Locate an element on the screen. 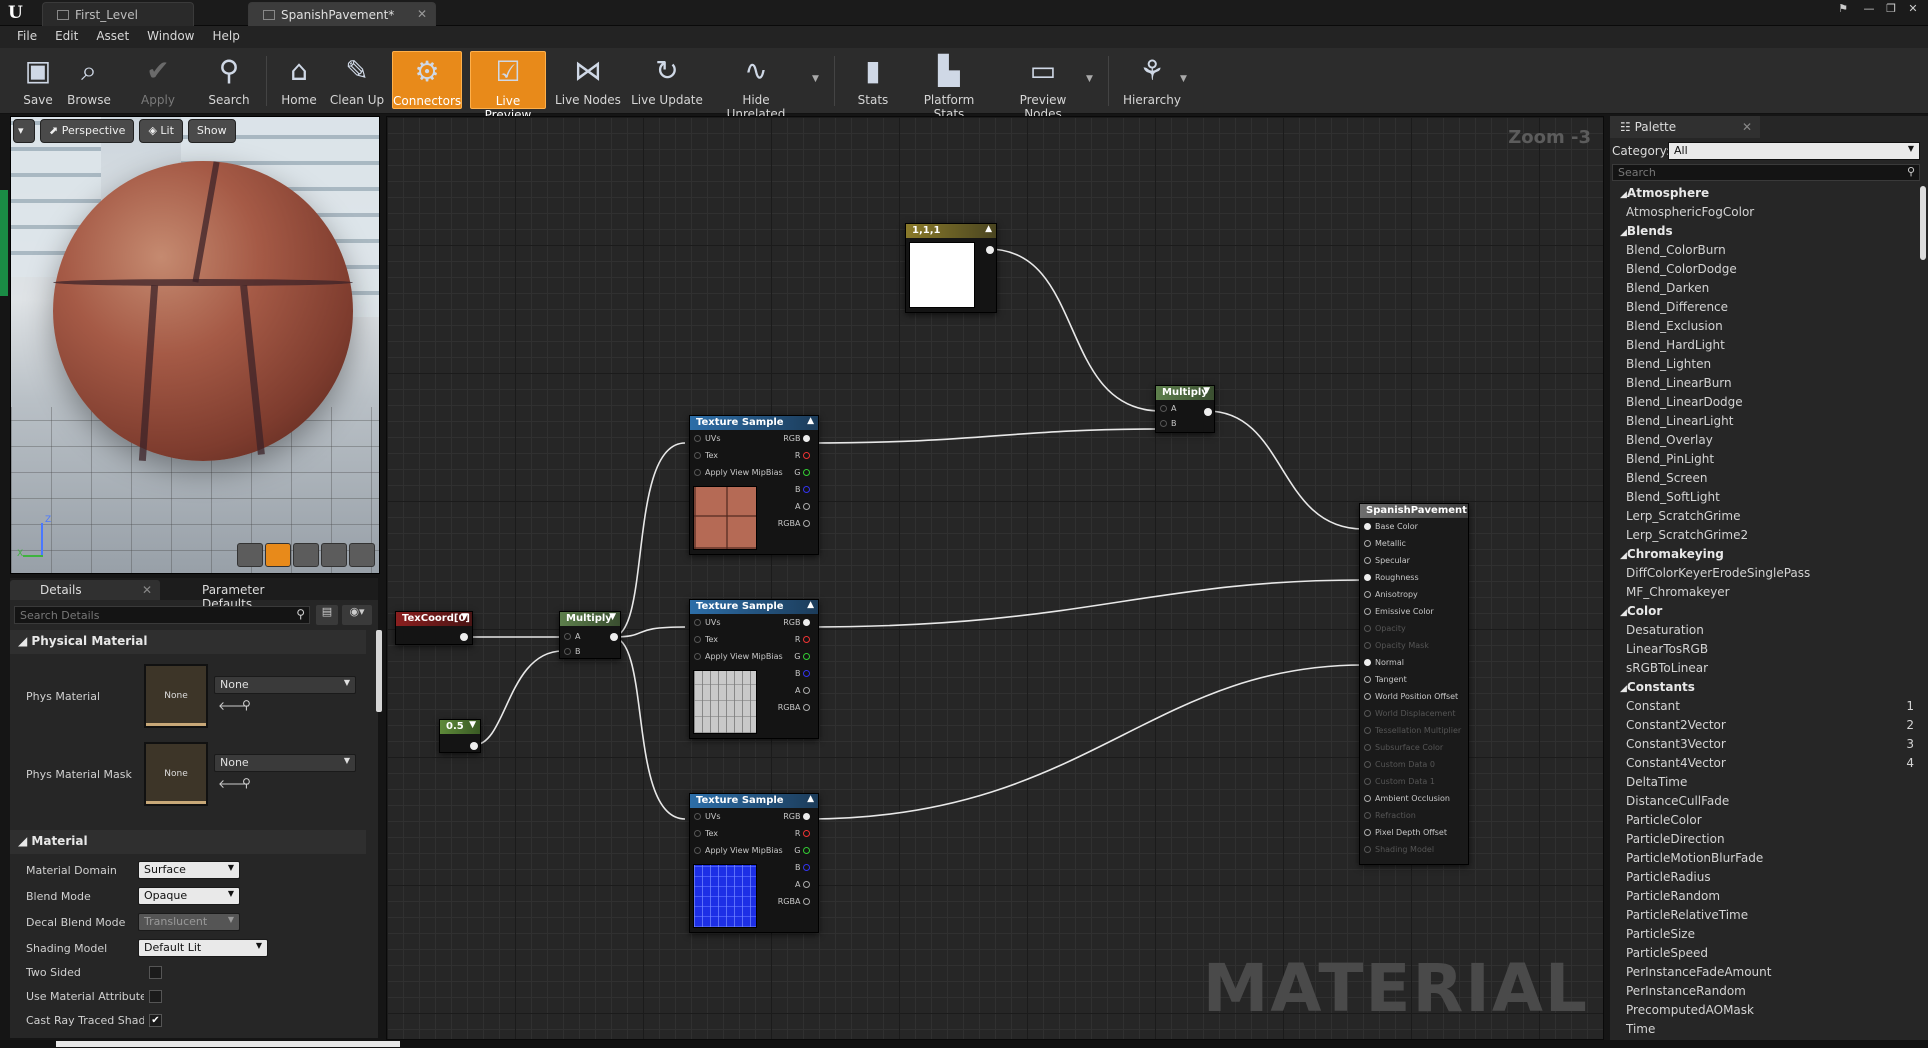  palette-item: Blend_HardLight is located at coordinates (1764, 345).